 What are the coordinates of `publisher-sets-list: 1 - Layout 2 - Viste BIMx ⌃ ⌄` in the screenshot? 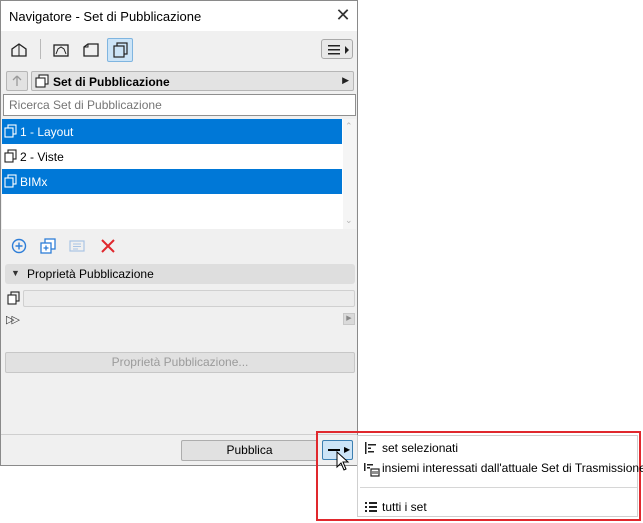 It's located at (179, 174).